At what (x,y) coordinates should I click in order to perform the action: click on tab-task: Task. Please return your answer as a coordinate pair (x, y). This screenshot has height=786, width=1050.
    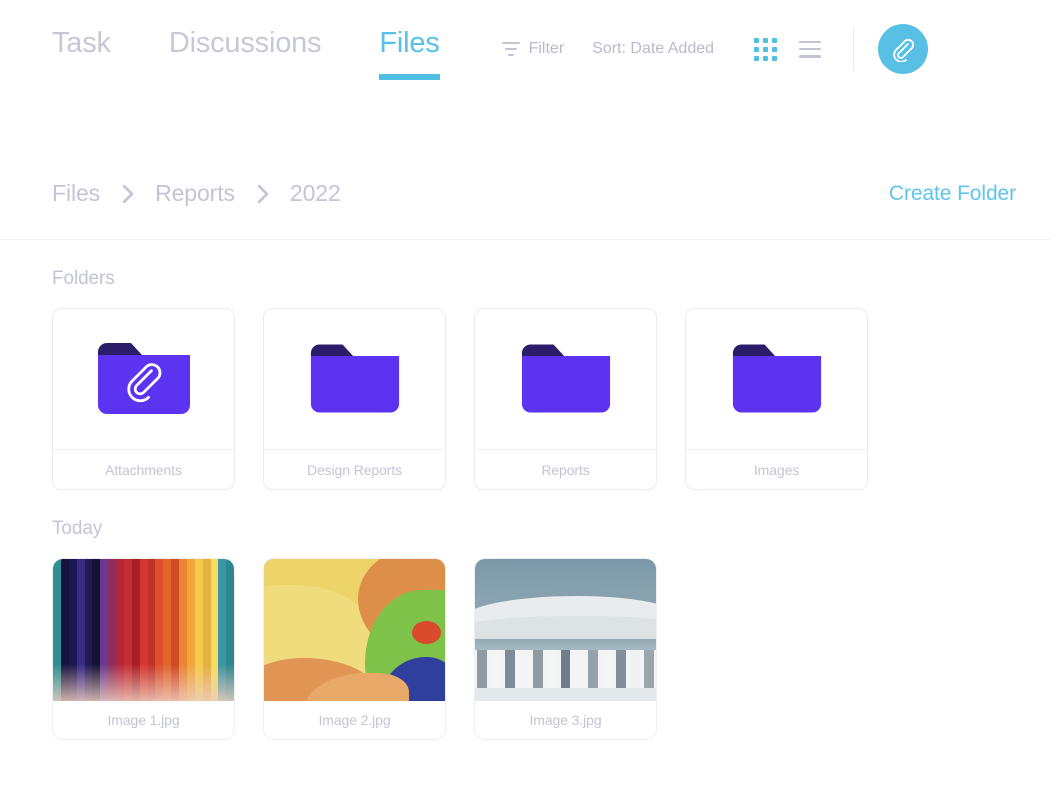
    Looking at the image, I should click on (81, 29).